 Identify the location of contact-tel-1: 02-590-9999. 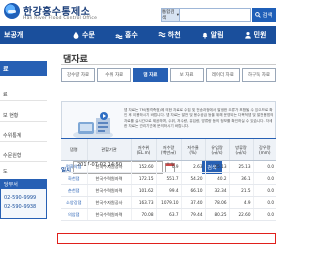
(20, 198).